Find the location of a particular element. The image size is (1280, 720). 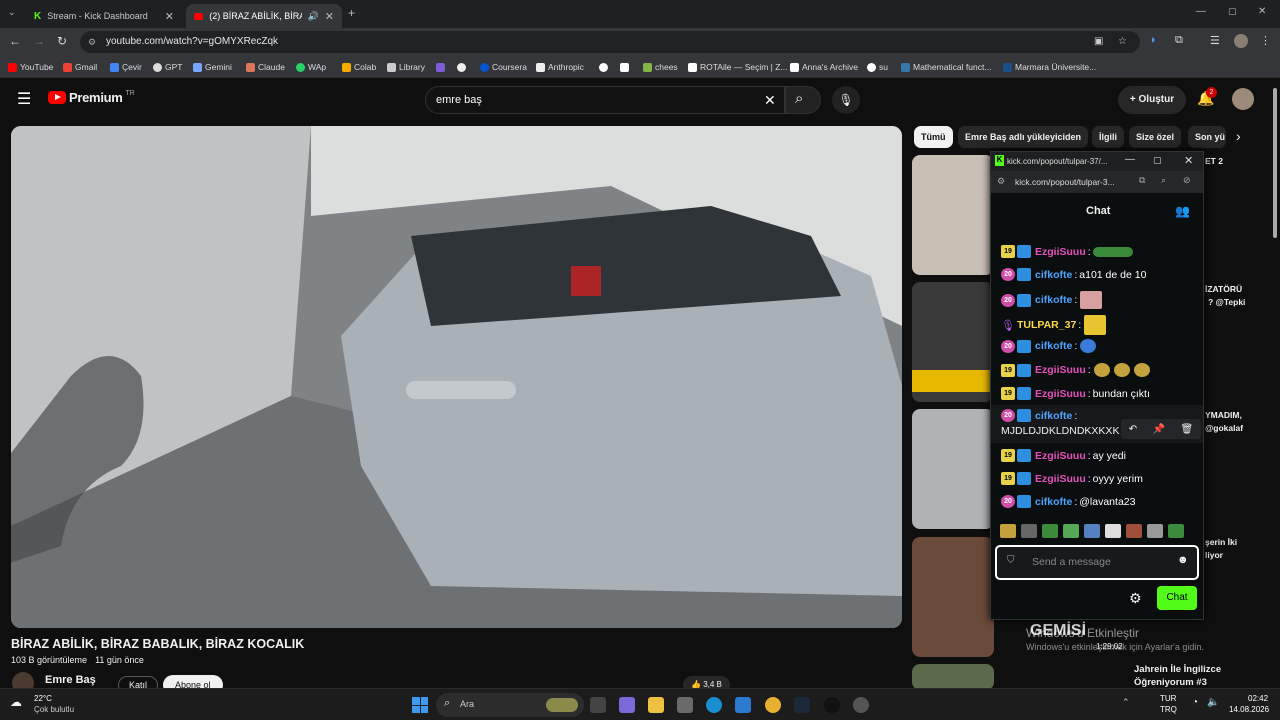

file-explorer-icon is located at coordinates (656, 705).